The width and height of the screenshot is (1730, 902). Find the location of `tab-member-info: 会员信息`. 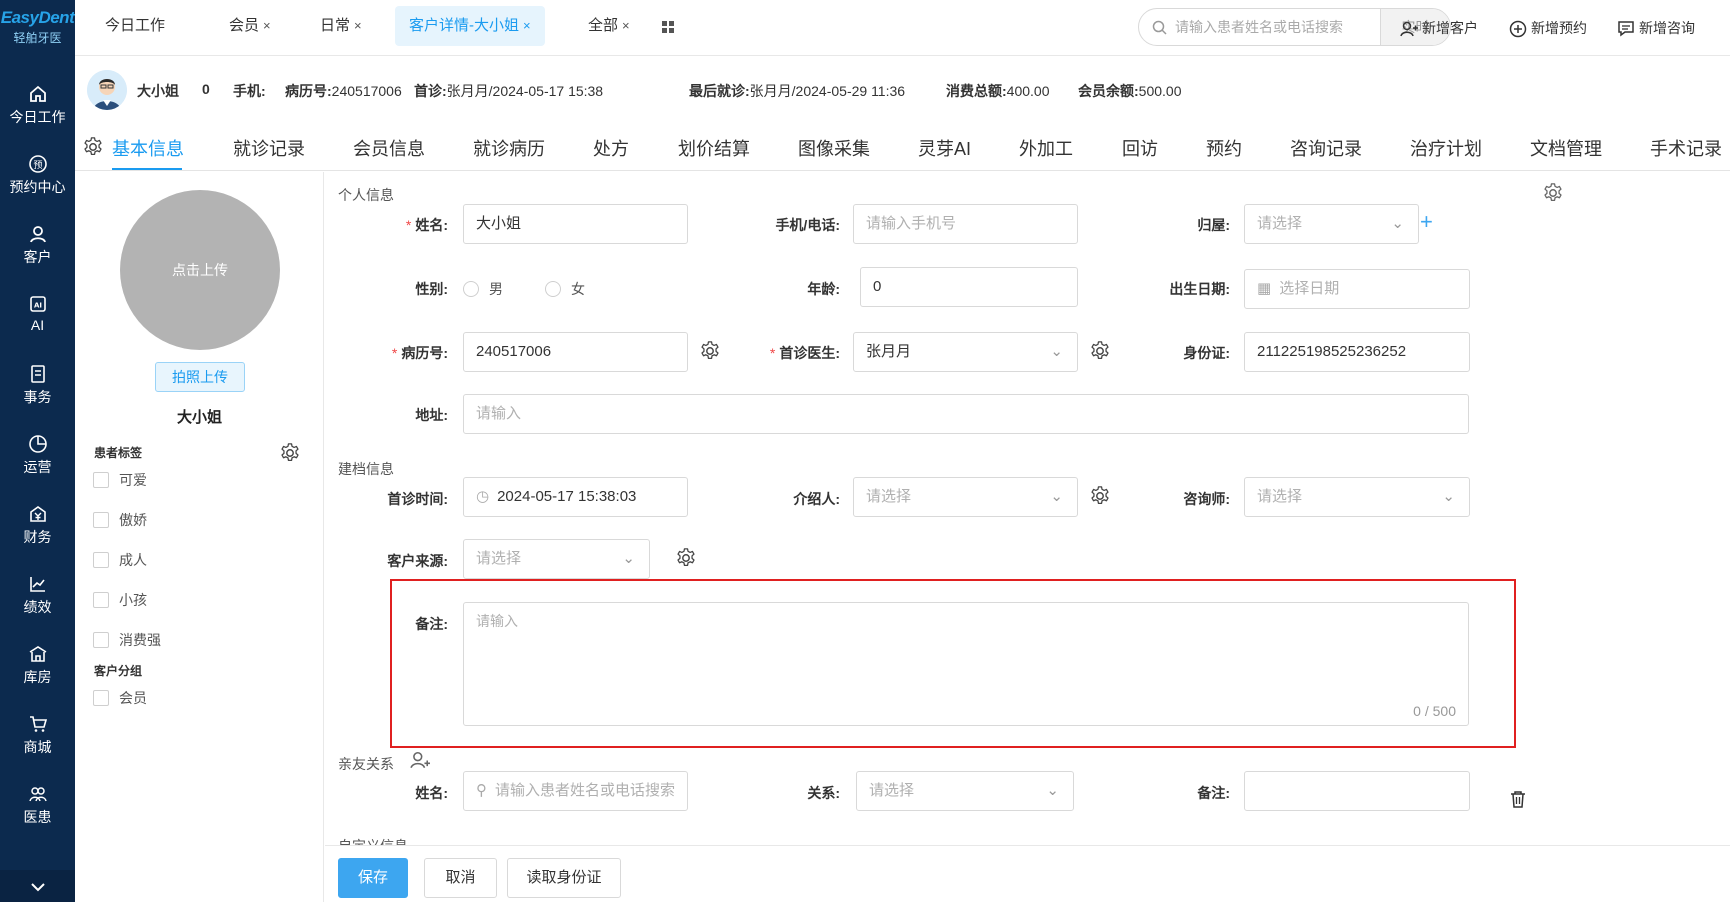

tab-member-info: 会员信息 is located at coordinates (389, 148).